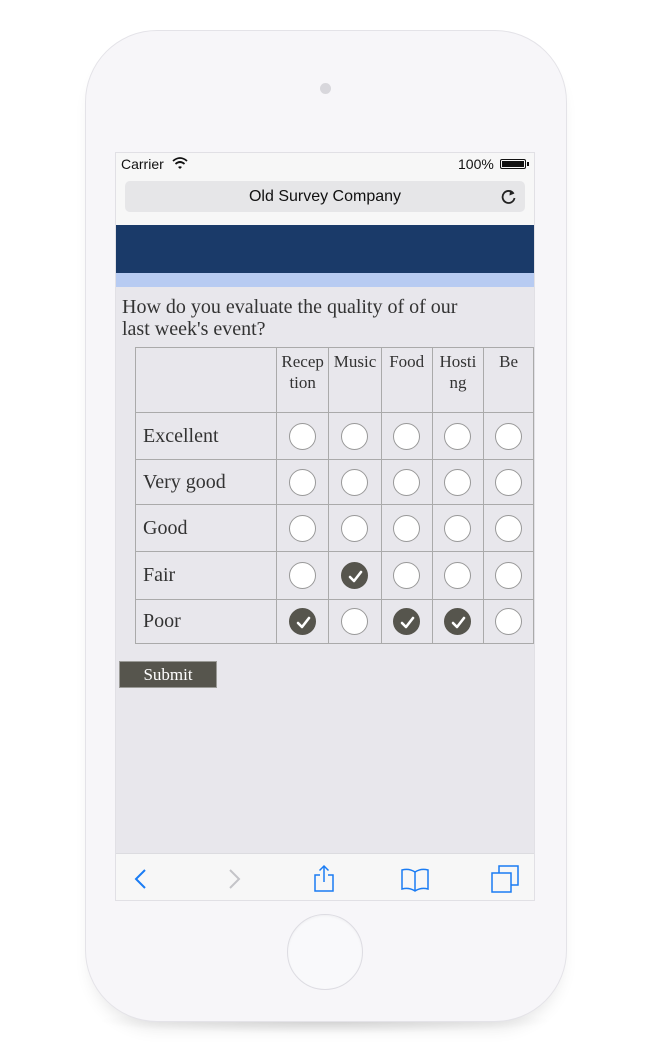 The width and height of the screenshot is (650, 1060). I want to click on wifi-icon, so click(180, 163).